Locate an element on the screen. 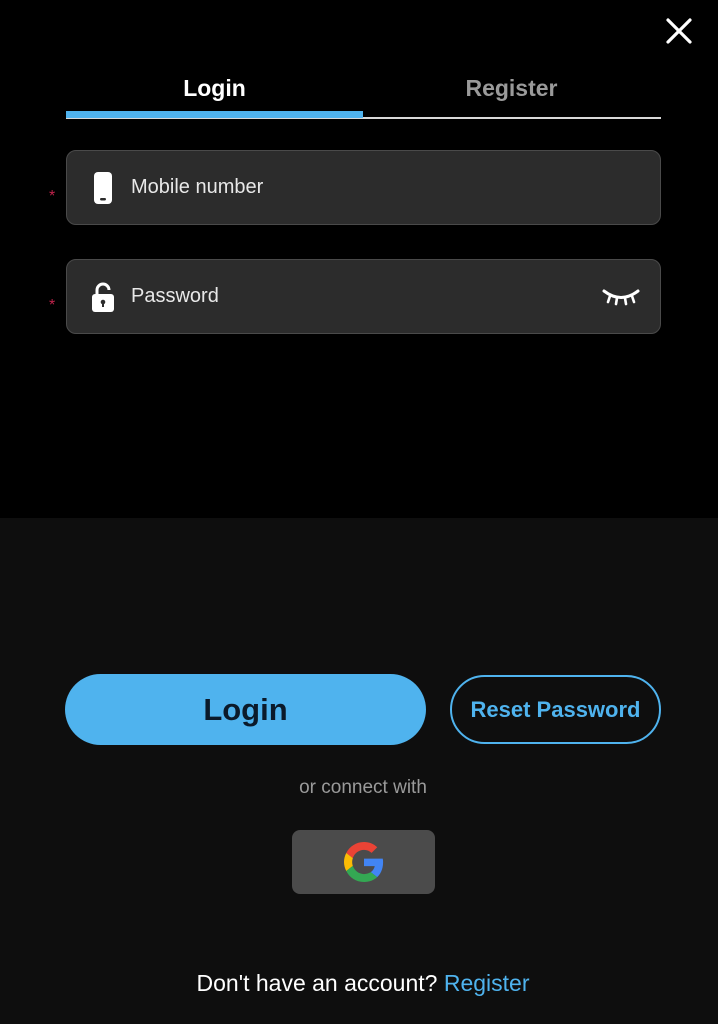  or-connect-with-text: or connect with is located at coordinates (363, 787).